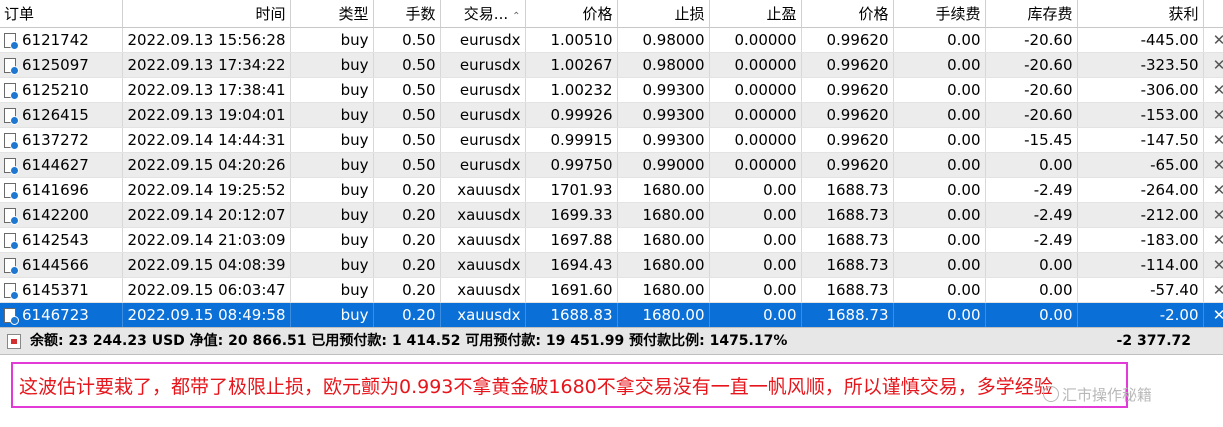 This screenshot has width=1223, height=427. Describe the element at coordinates (55, 140) in the screenshot. I see `cell-order-value: 6137272` at that location.